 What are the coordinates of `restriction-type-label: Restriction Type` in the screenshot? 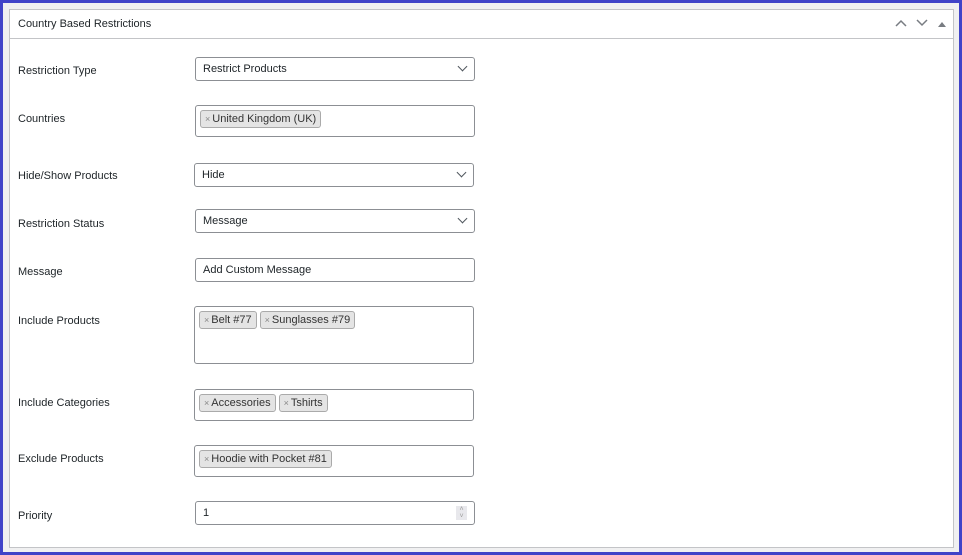 It's located at (57, 71).